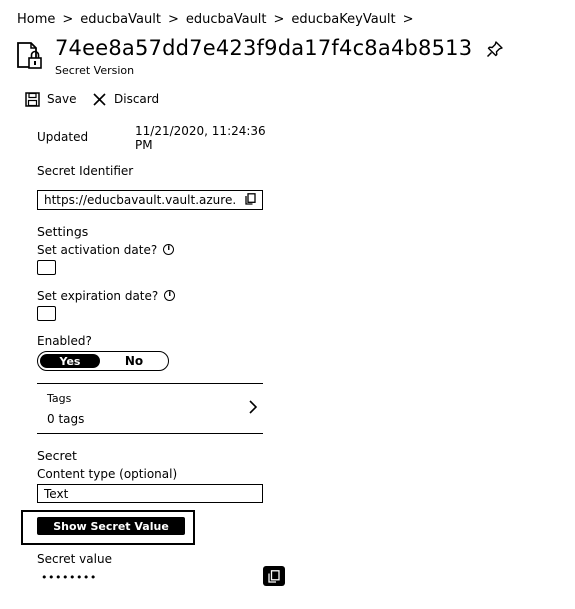  I want to click on secret-version-icon, so click(30, 56).